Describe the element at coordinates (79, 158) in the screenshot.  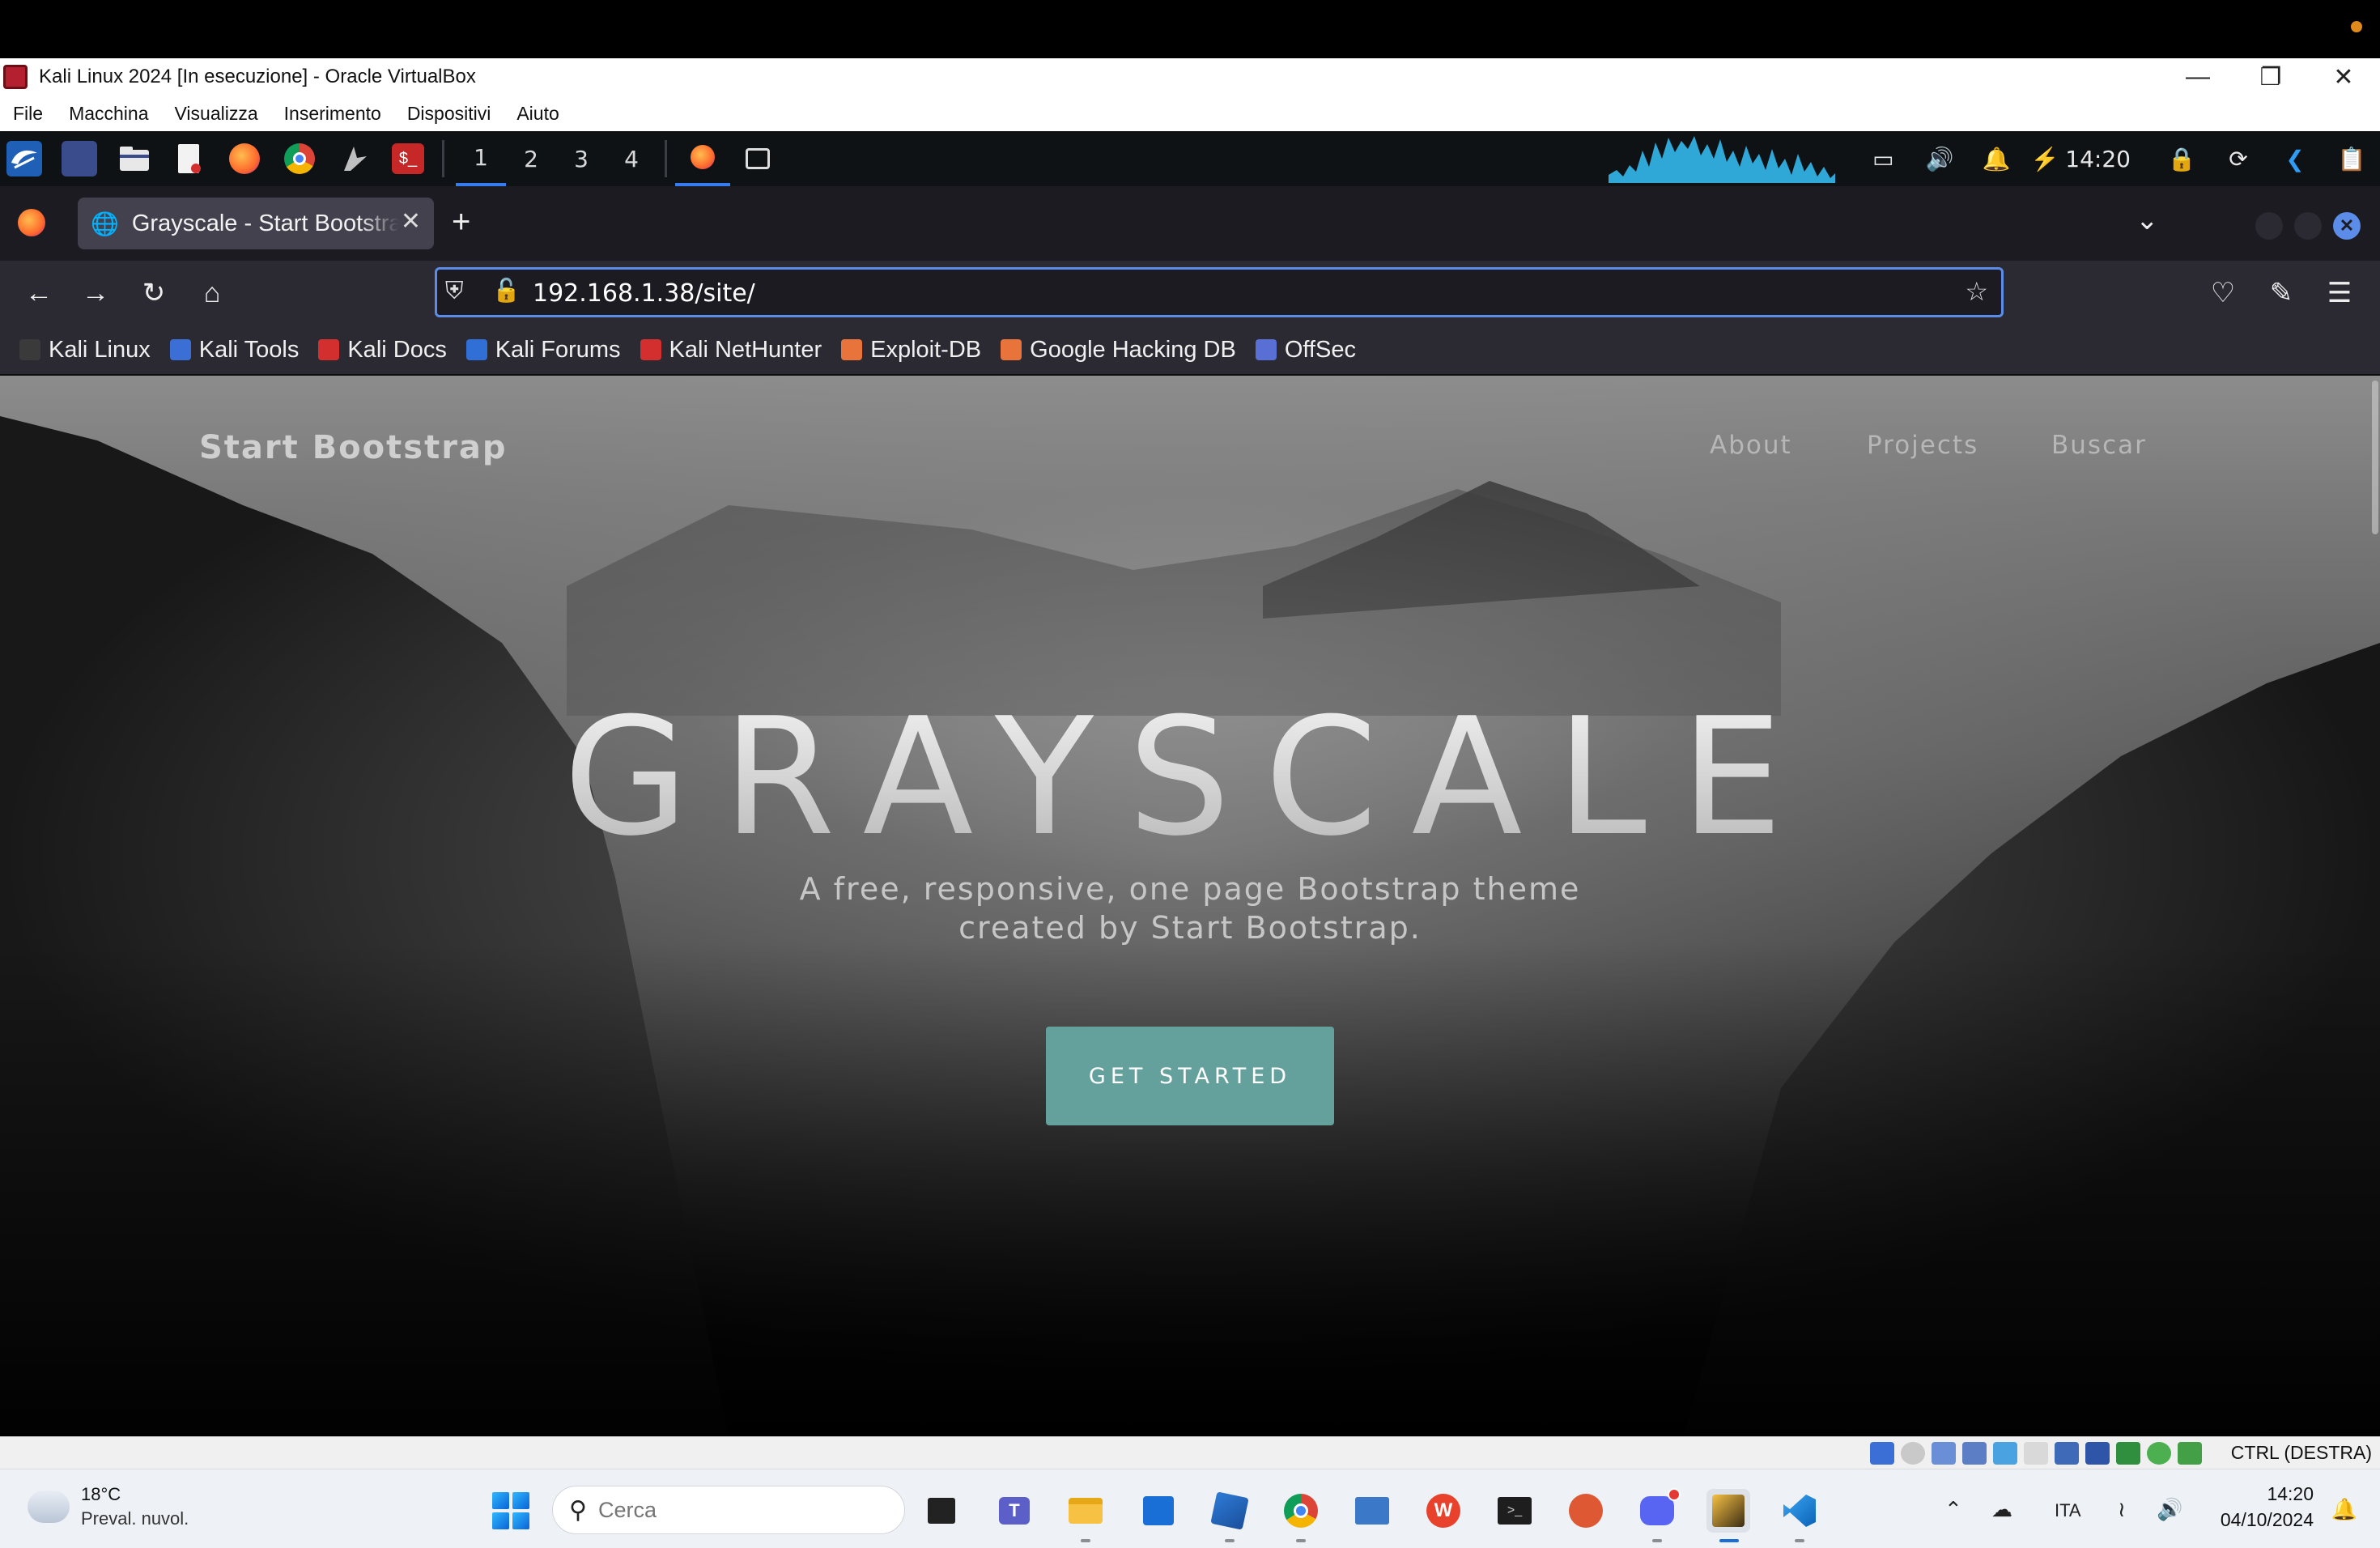
I see `show-desktop-icon` at that location.